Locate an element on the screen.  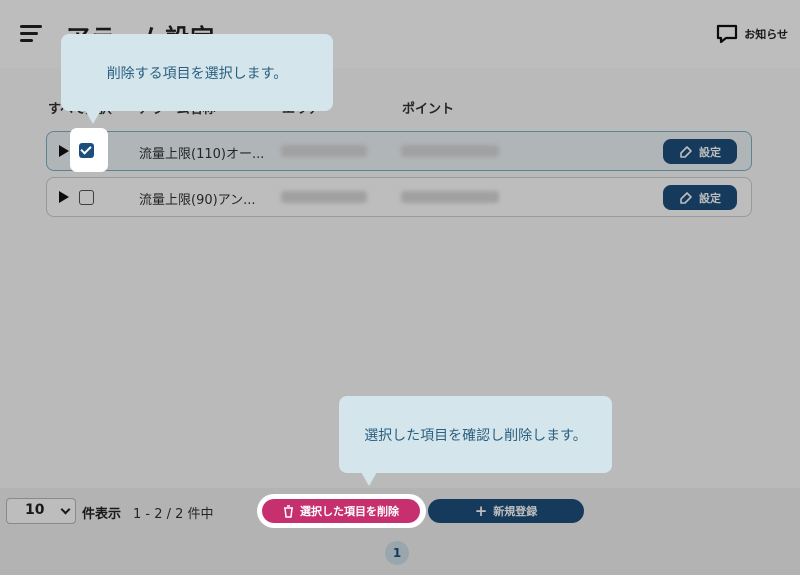
tooltip-select-text: 削除する項目を選択します。 is located at coordinates (197, 73).